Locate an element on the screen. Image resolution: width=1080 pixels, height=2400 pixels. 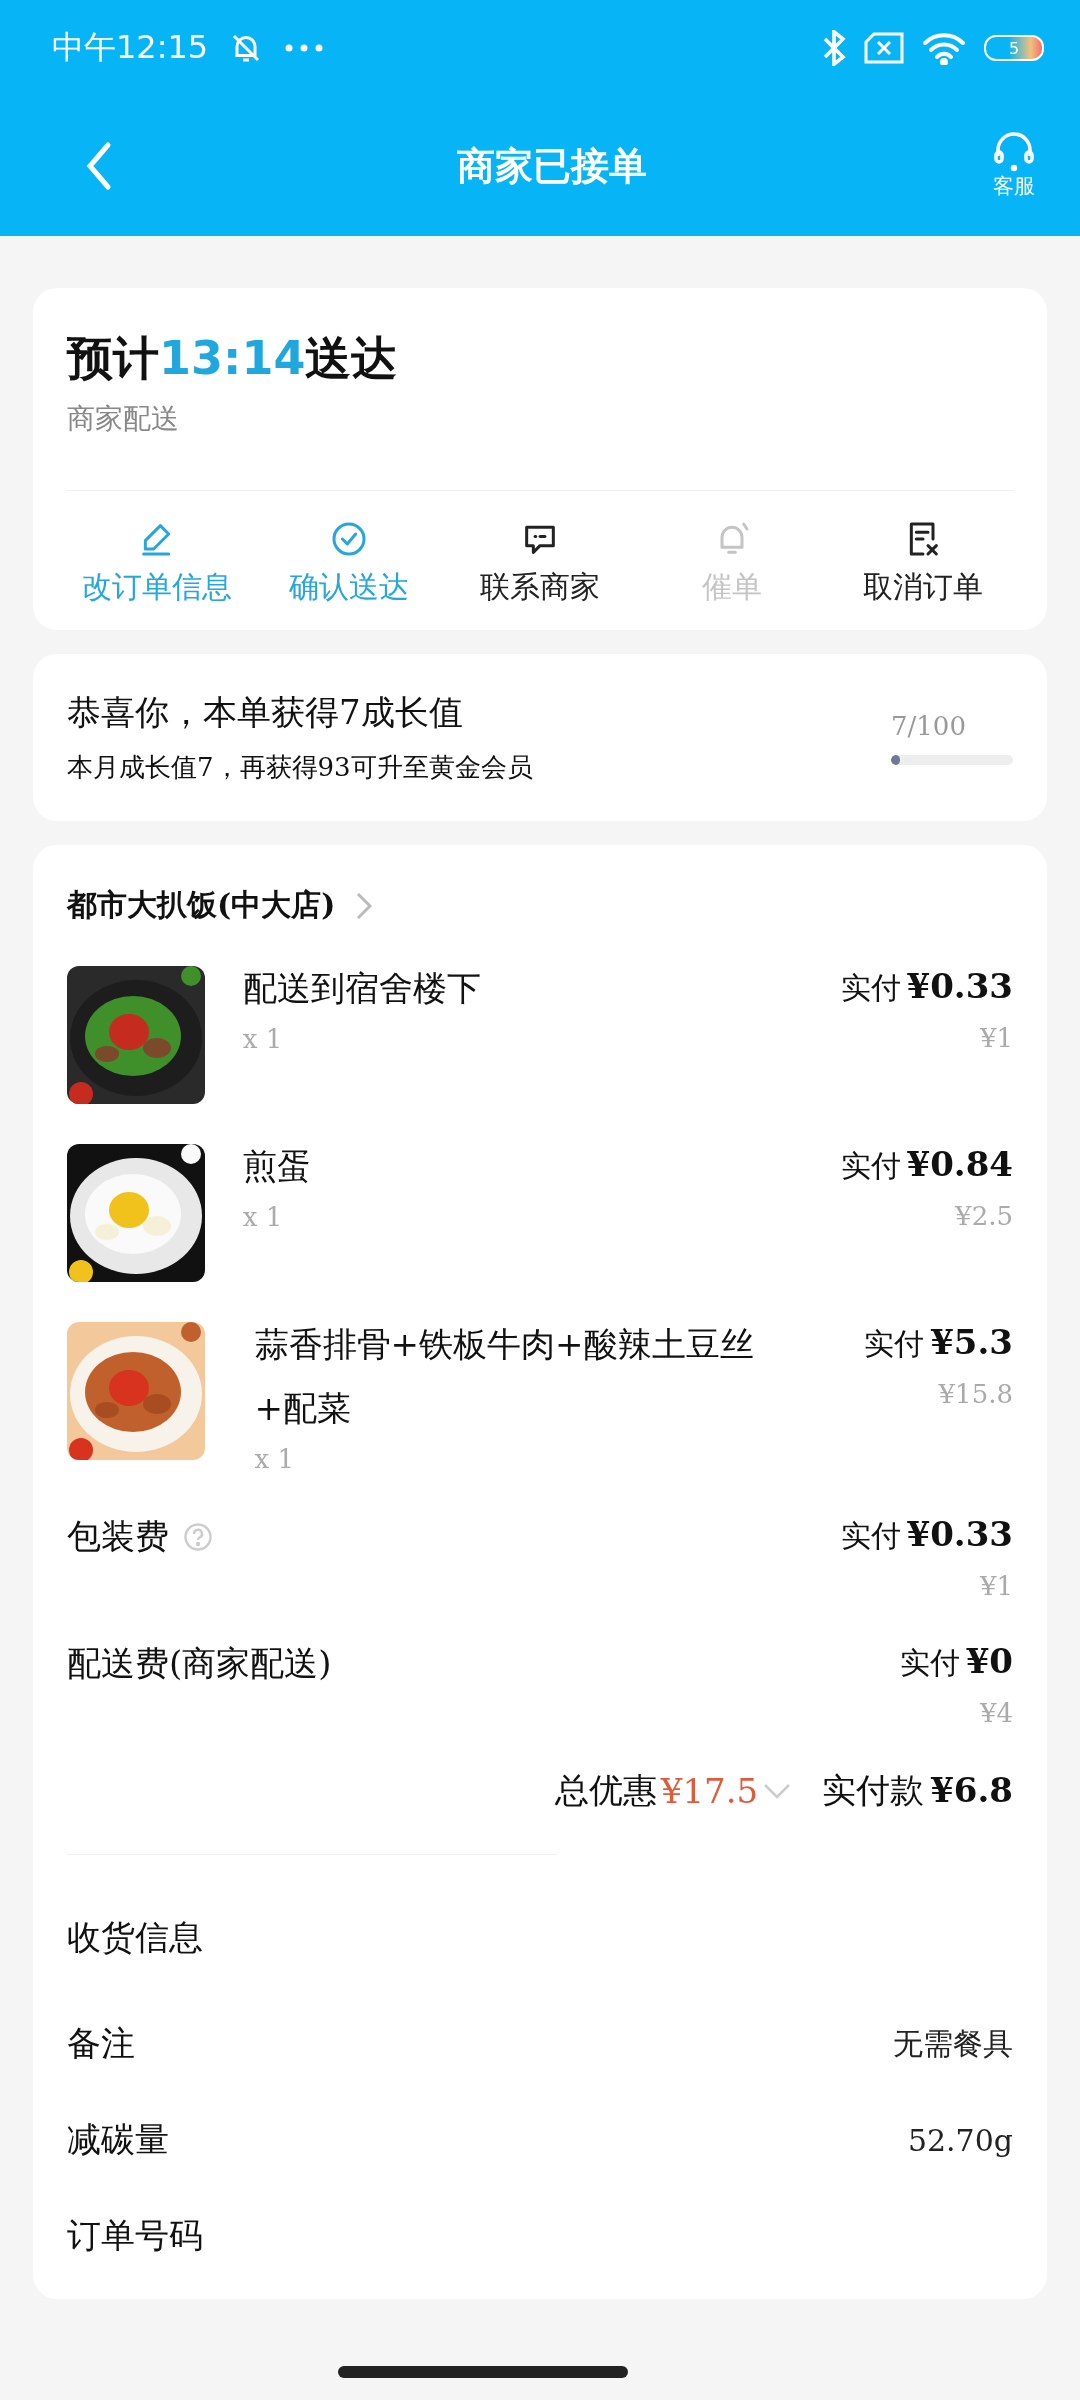
page-title: 商家已接单 is located at coordinates (552, 166).